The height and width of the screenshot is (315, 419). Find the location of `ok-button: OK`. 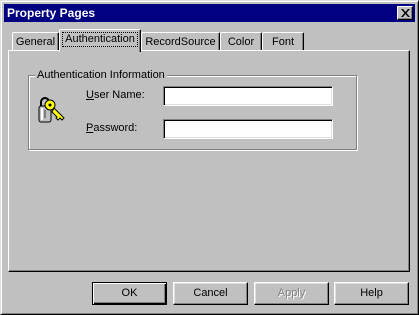

ok-button: OK is located at coordinates (129, 293).